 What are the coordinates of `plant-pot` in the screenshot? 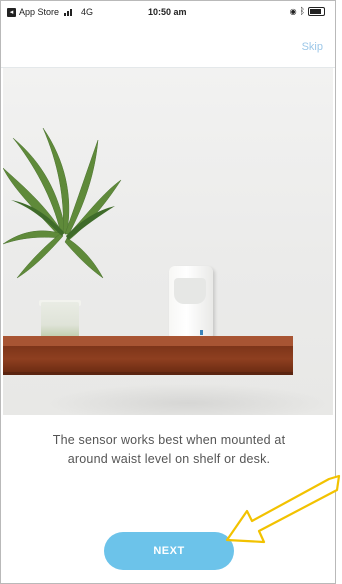 It's located at (60, 321).